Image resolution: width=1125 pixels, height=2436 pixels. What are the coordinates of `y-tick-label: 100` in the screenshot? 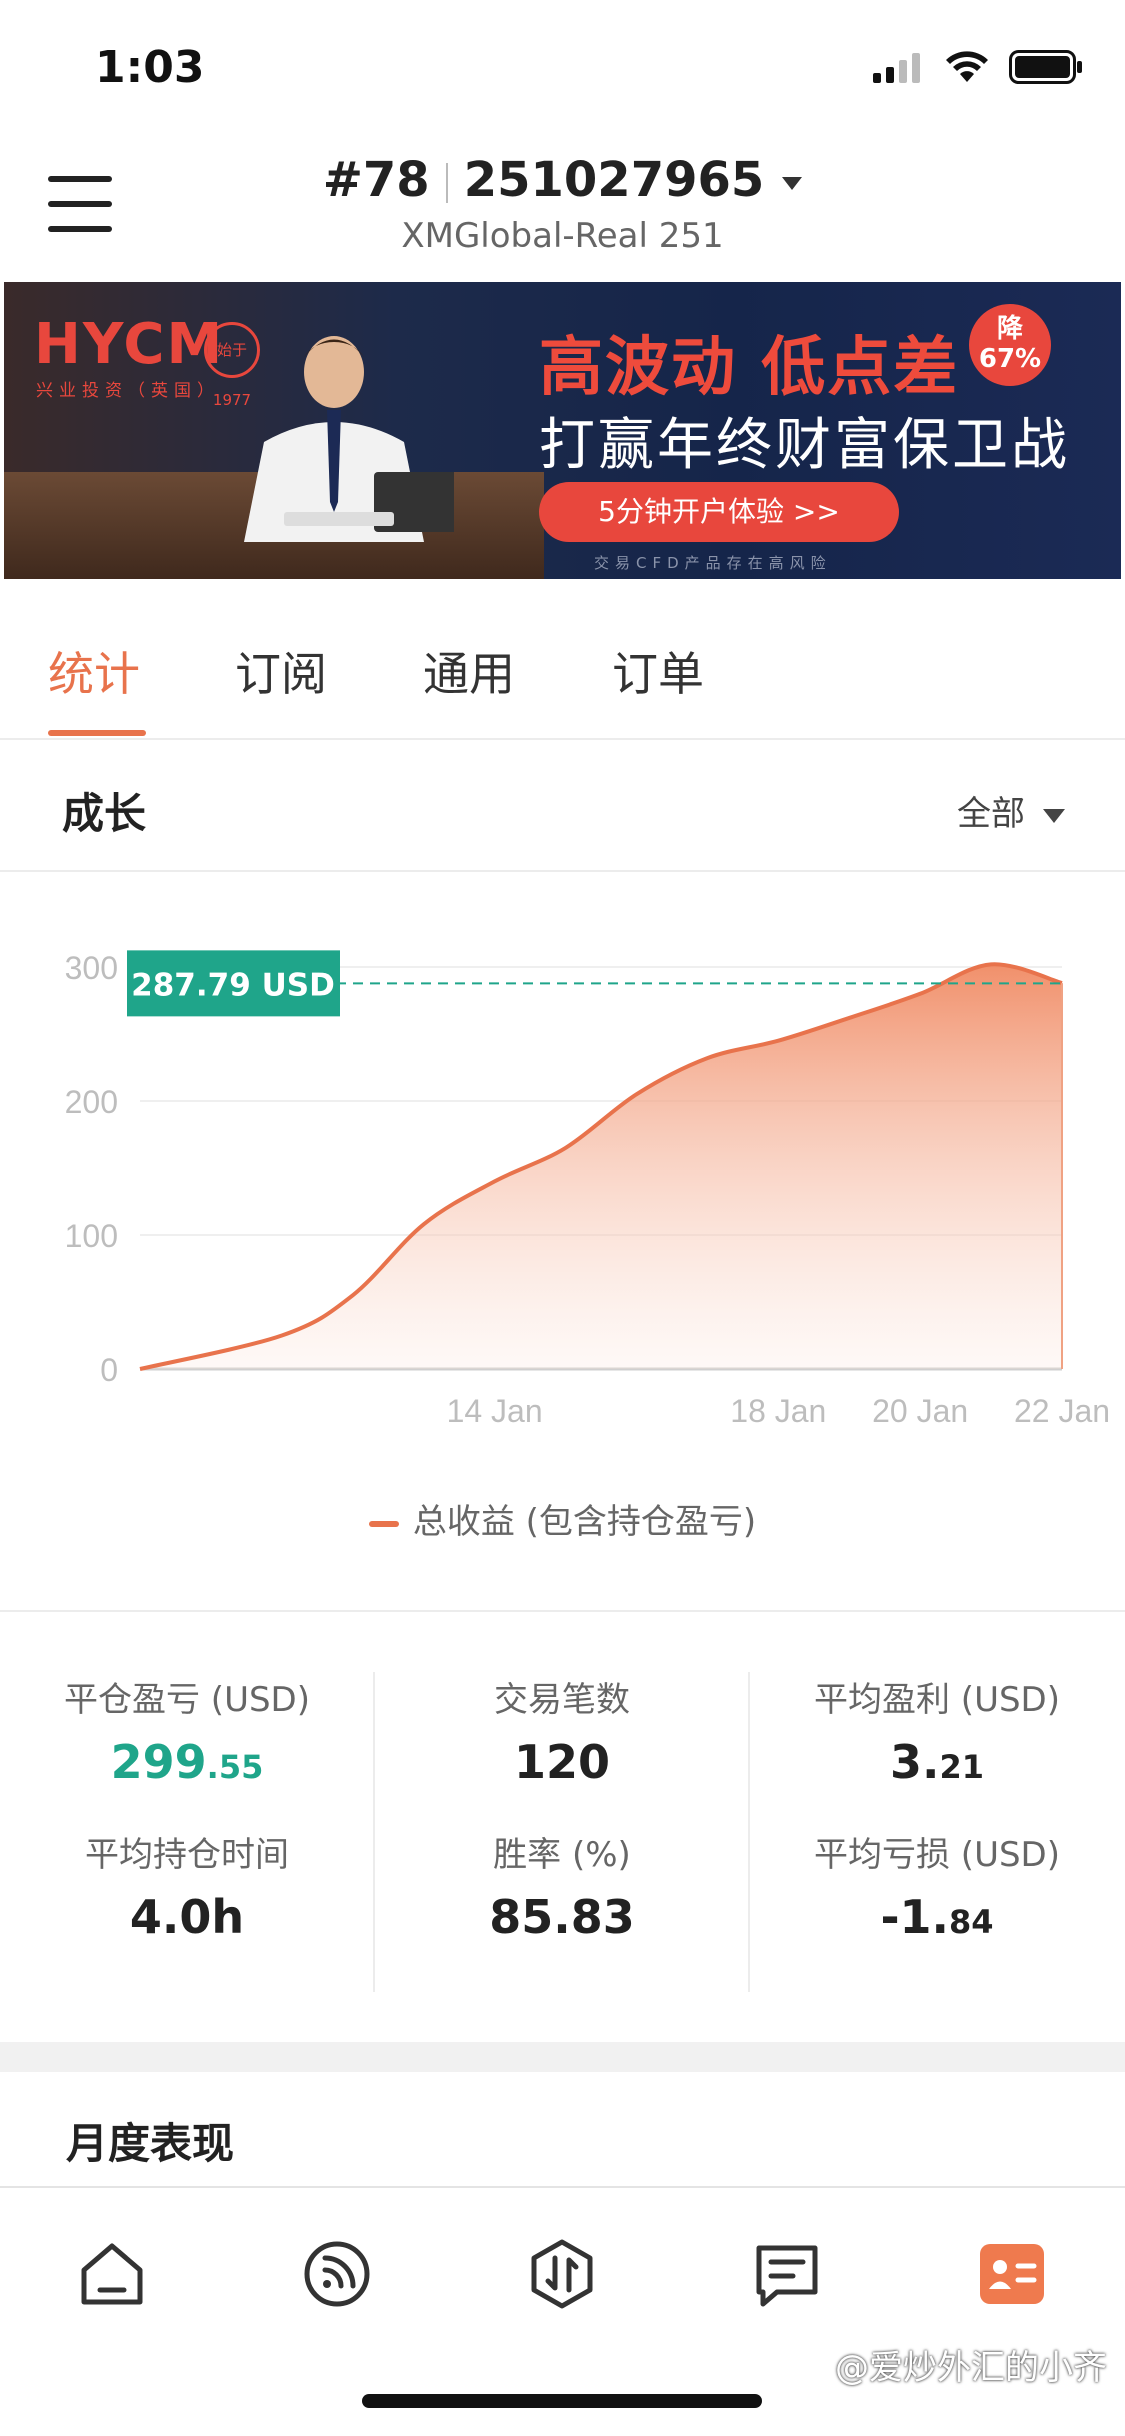 It's located at (91, 1236).